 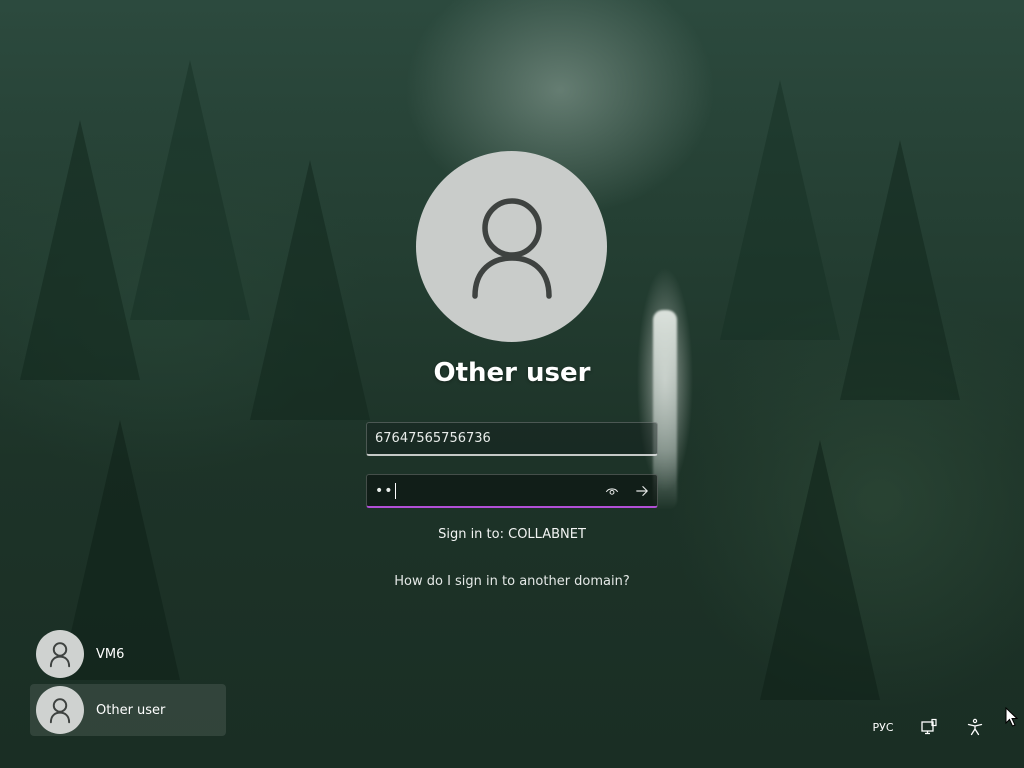 I want to click on reveal-password-button, so click(x=612, y=491).